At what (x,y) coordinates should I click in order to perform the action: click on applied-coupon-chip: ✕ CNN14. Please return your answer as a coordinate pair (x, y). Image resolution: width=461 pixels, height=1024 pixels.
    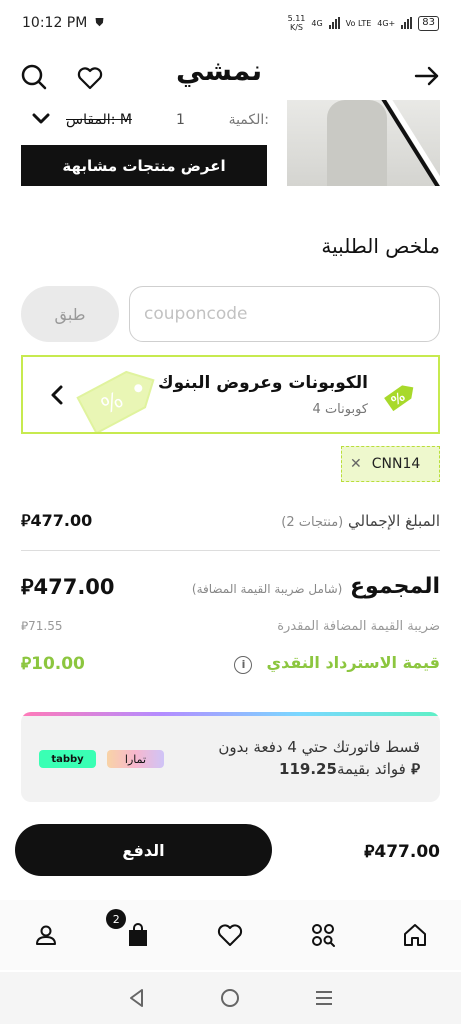
    Looking at the image, I should click on (390, 464).